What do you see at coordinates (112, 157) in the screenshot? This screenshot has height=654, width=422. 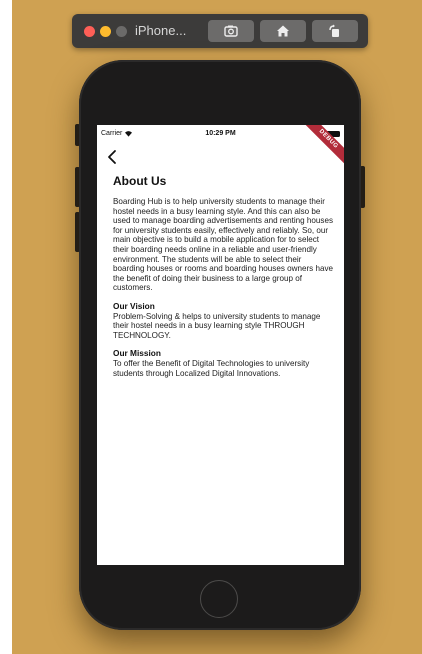 I see `back-arrow-icon` at bounding box center [112, 157].